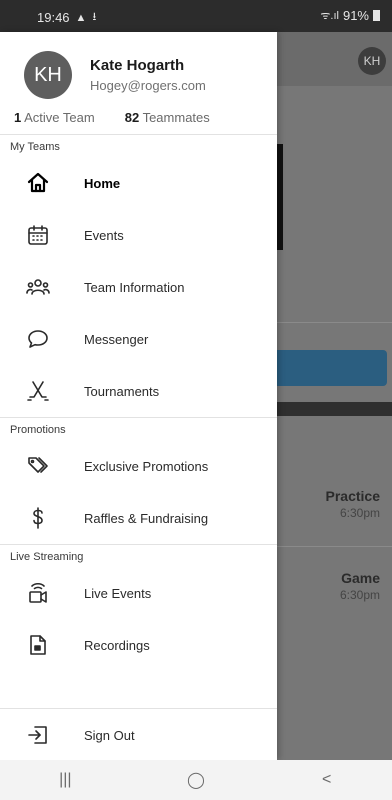 The height and width of the screenshot is (800, 392). Describe the element at coordinates (134, 287) in the screenshot. I see `menu-label: Team Information` at that location.